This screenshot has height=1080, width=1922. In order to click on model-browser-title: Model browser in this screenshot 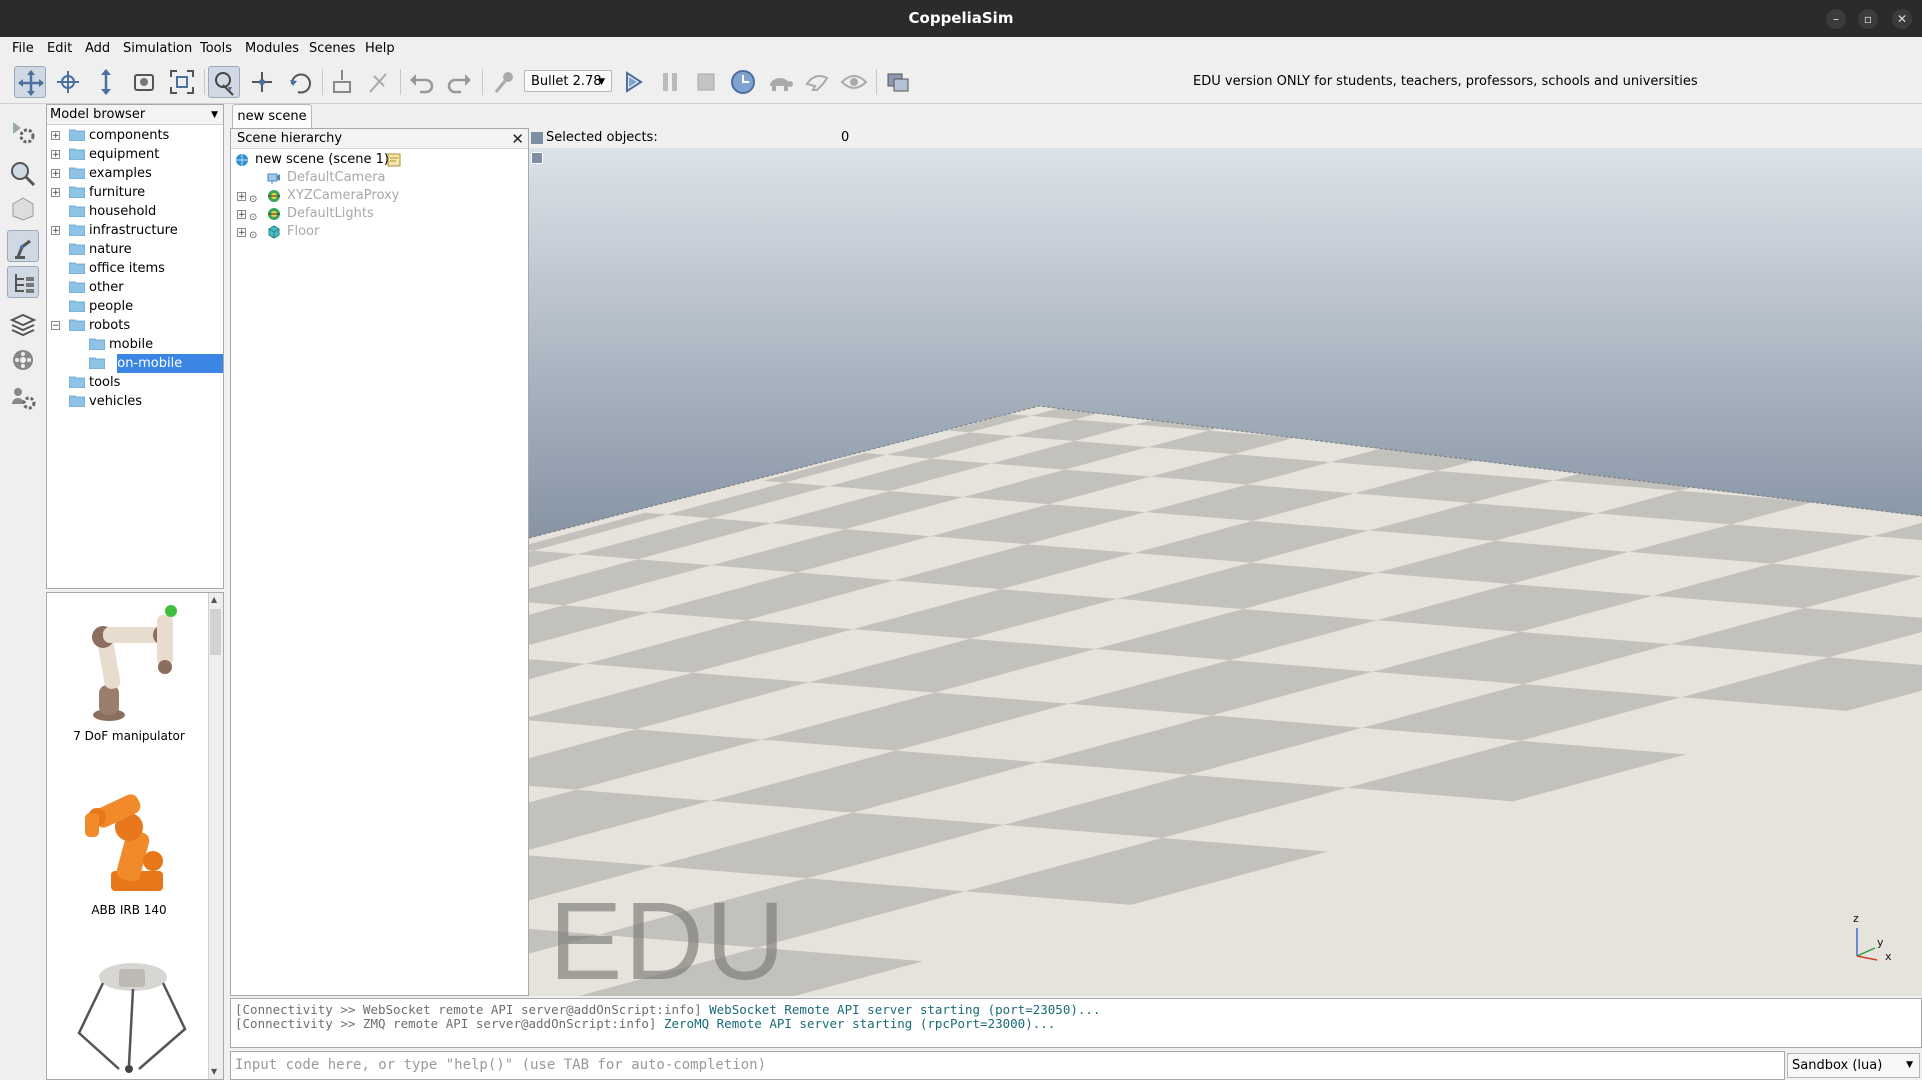, I will do `click(98, 114)`.